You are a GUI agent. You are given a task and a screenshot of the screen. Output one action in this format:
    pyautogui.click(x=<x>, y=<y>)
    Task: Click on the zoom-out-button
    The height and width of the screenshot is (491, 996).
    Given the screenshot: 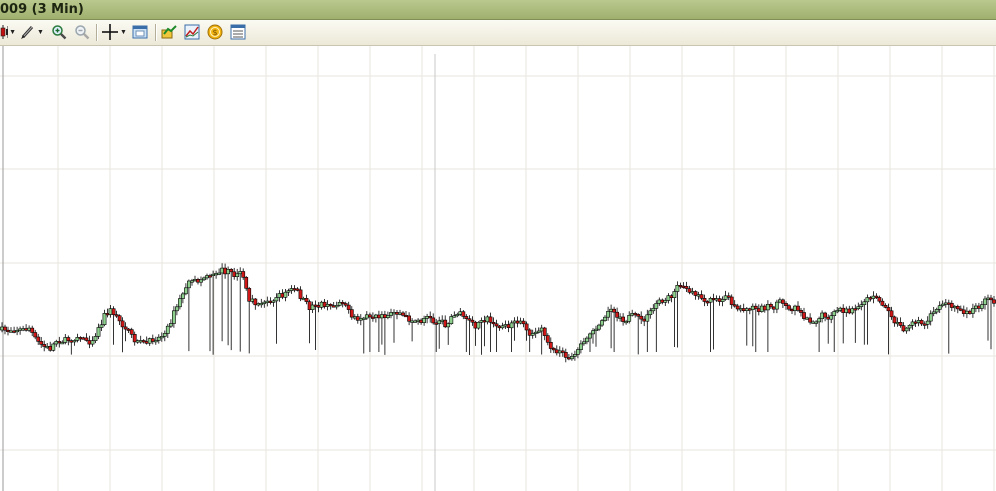 What is the action you would take?
    pyautogui.click(x=82, y=32)
    